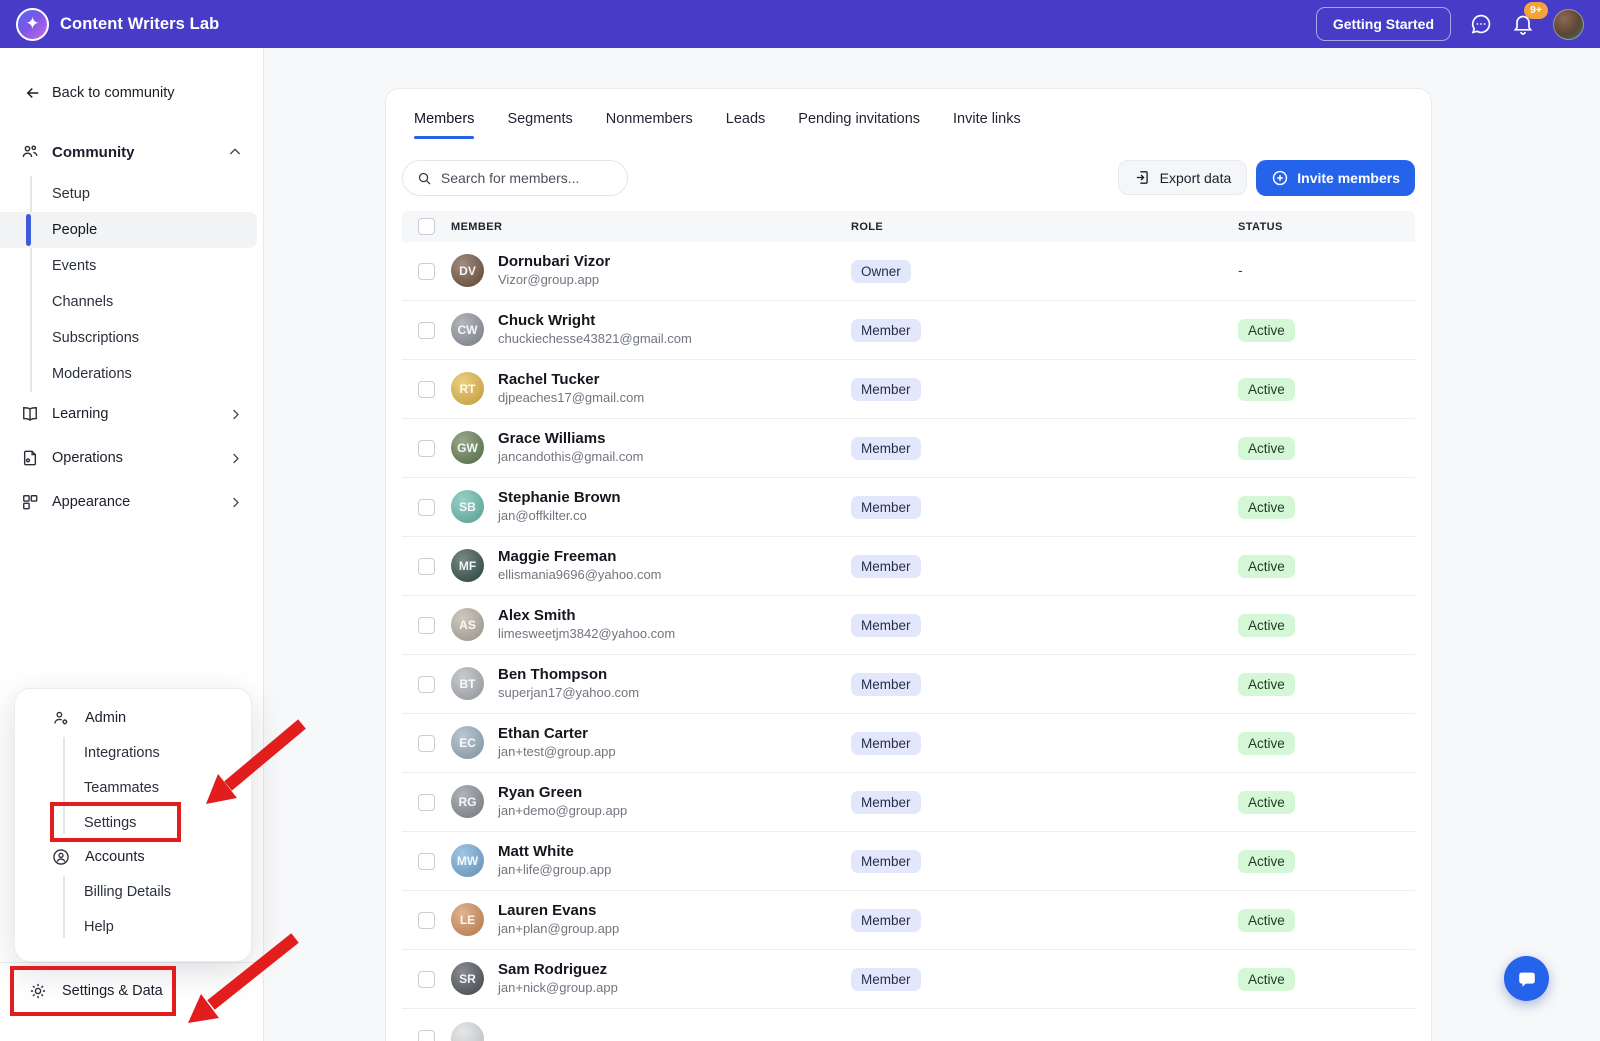 The image size is (1600, 1041). I want to click on member-avatar: MF, so click(467, 566).